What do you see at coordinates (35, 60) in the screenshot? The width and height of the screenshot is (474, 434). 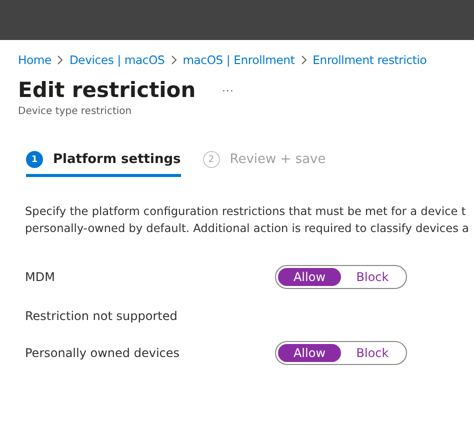 I see `breadcrumb-link: Home` at bounding box center [35, 60].